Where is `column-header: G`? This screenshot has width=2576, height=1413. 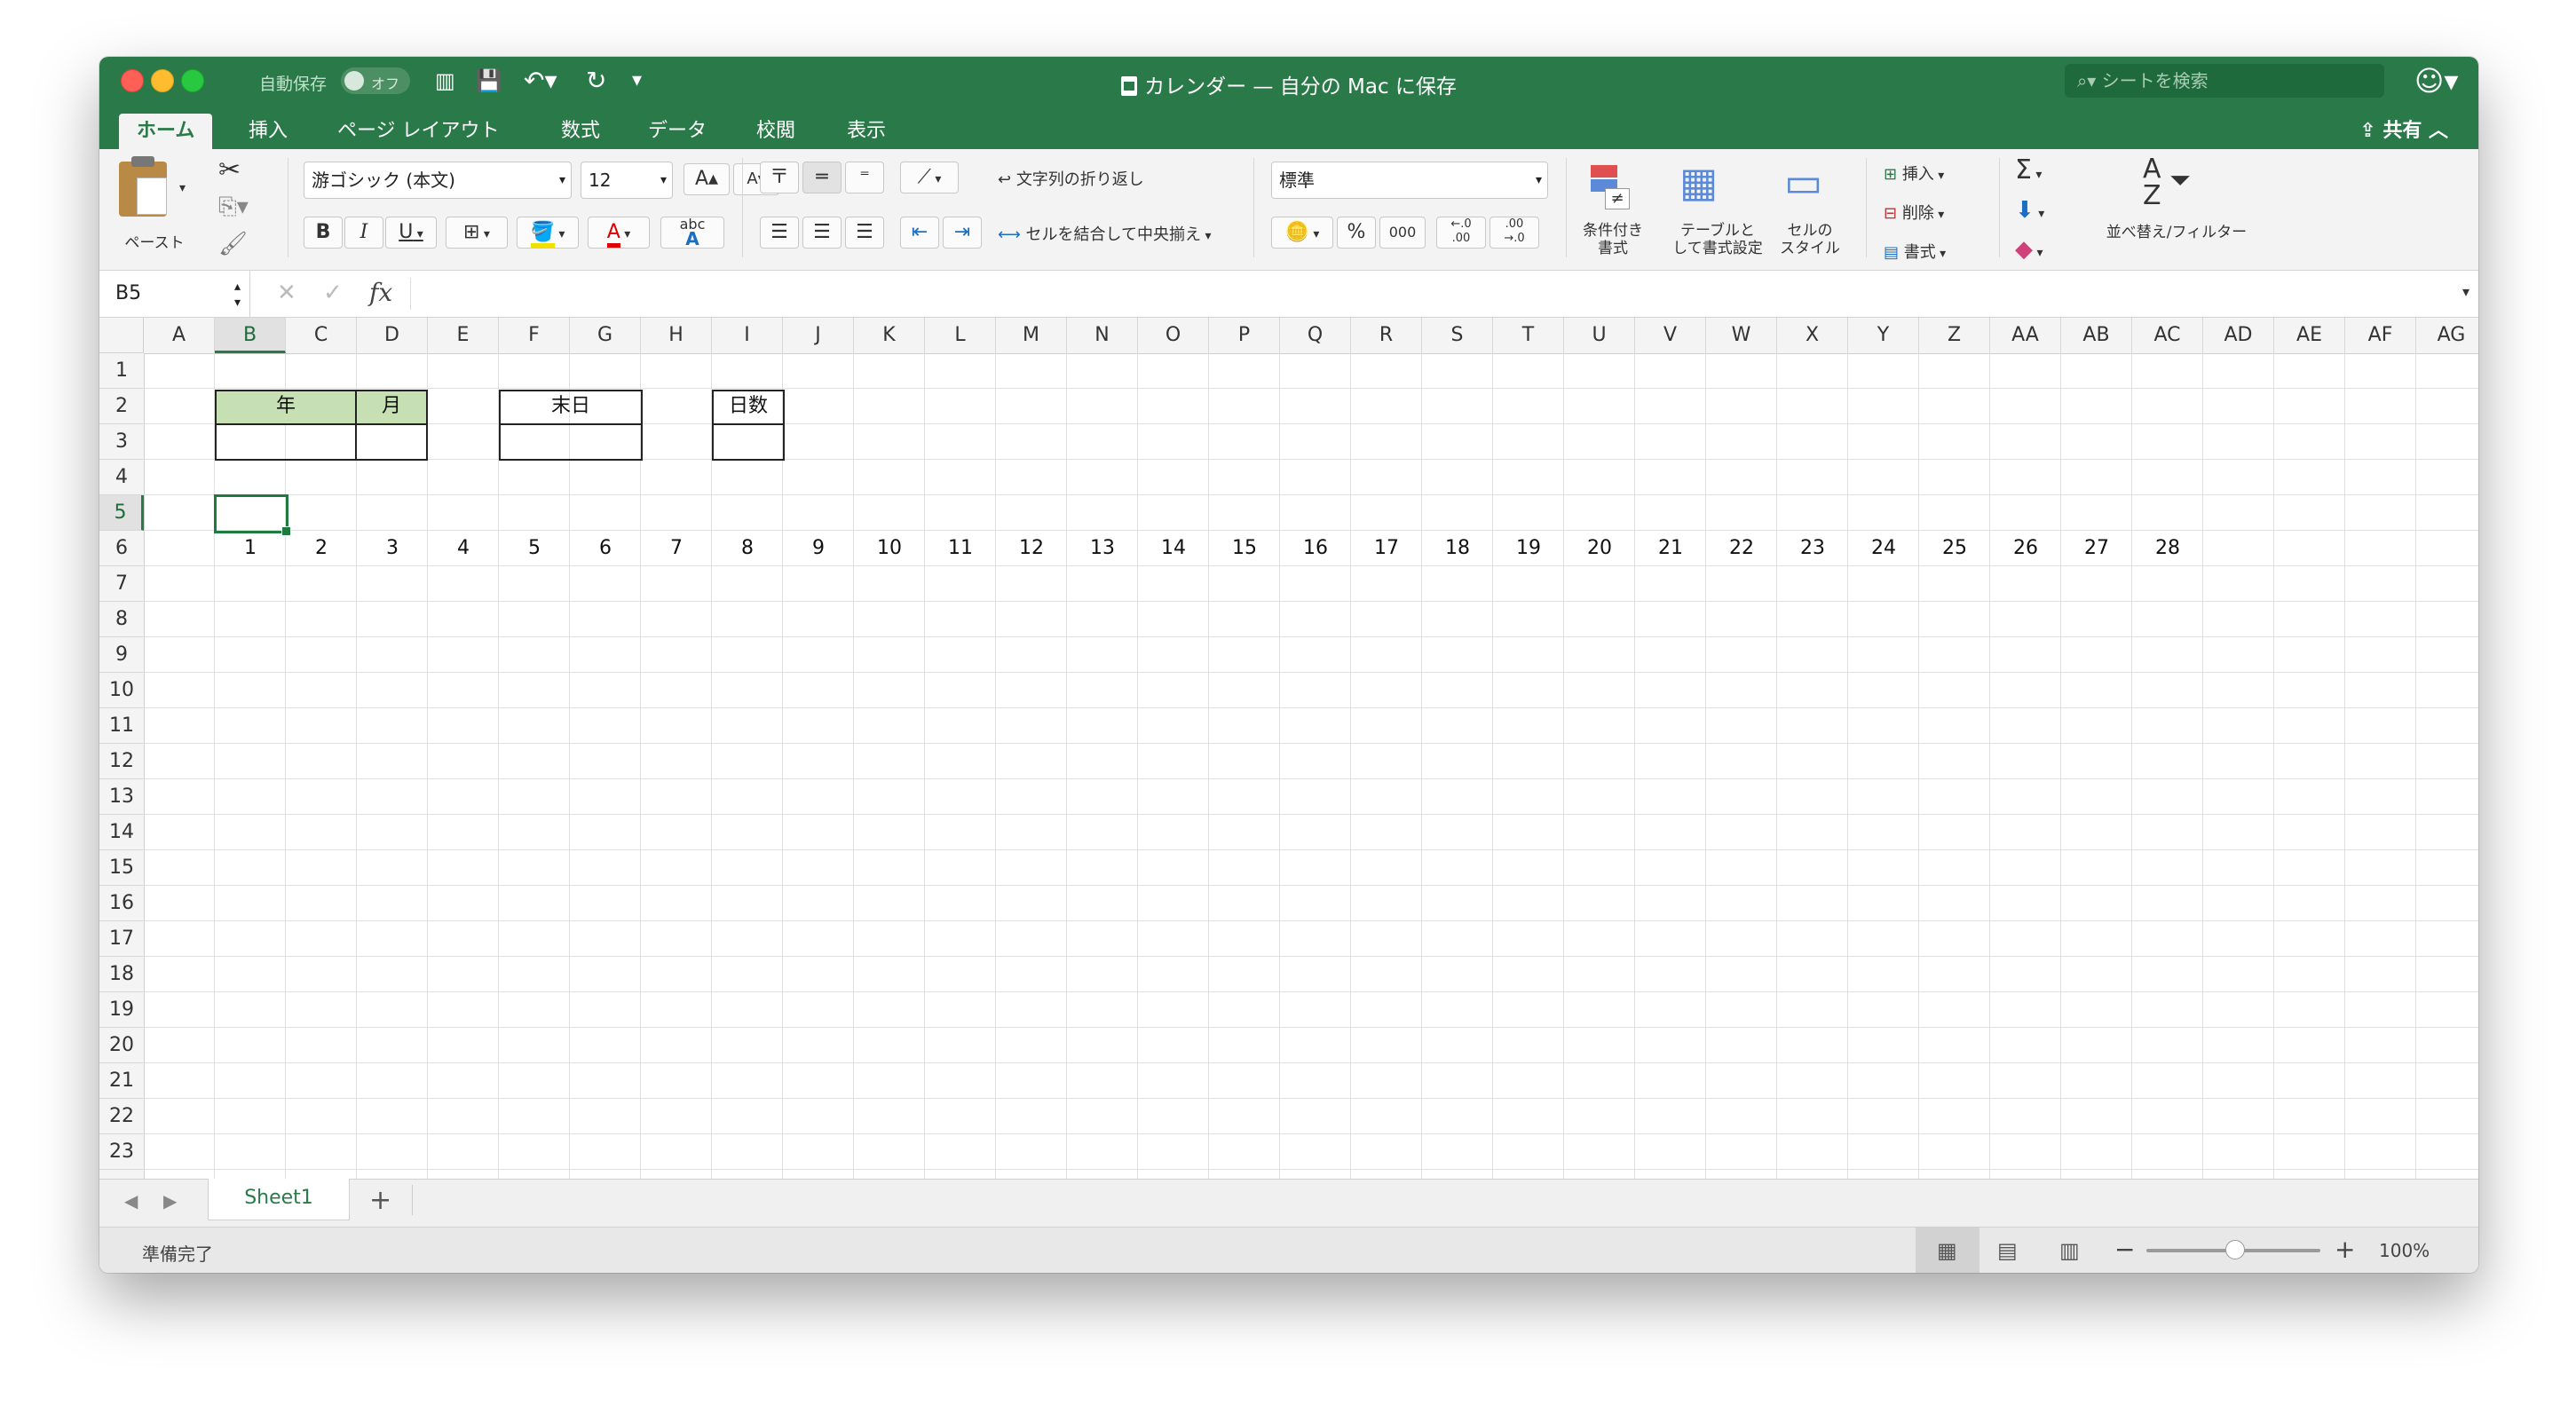
column-header: G is located at coordinates (605, 335).